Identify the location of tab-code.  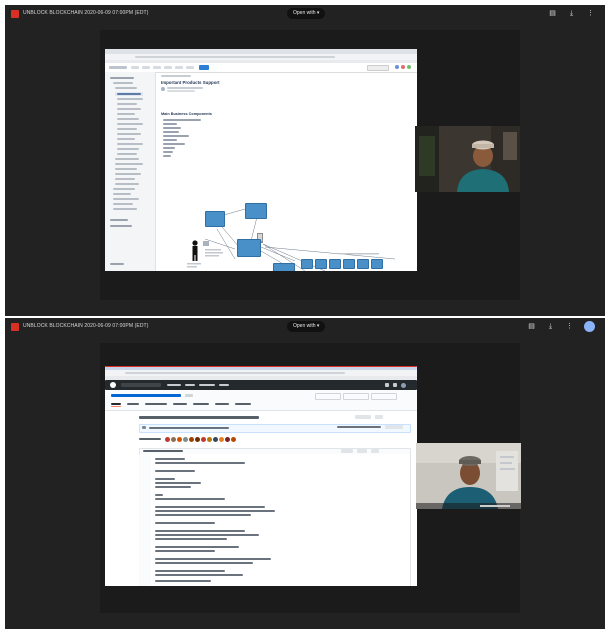
(116, 404).